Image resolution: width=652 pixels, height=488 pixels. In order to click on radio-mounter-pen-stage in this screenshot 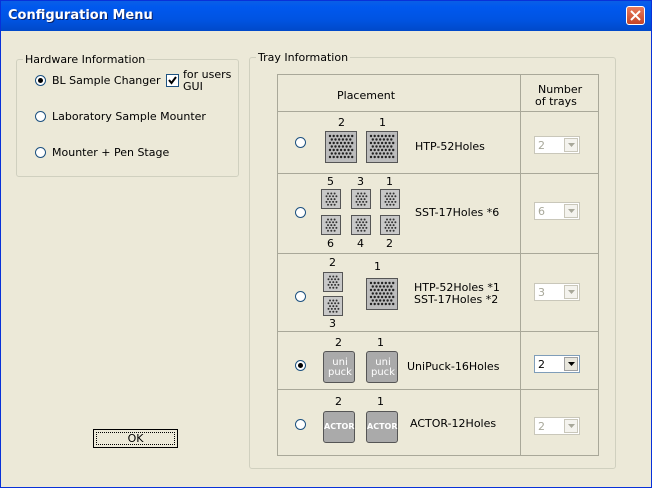, I will do `click(40, 152)`.